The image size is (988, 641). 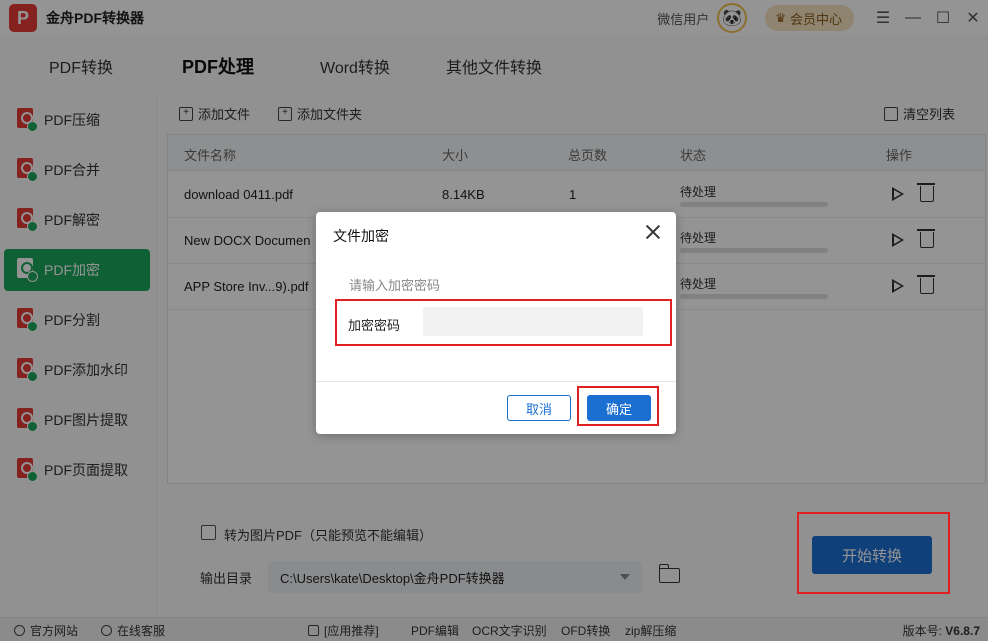 I want to click on cancel-label: 取消, so click(x=538, y=409).